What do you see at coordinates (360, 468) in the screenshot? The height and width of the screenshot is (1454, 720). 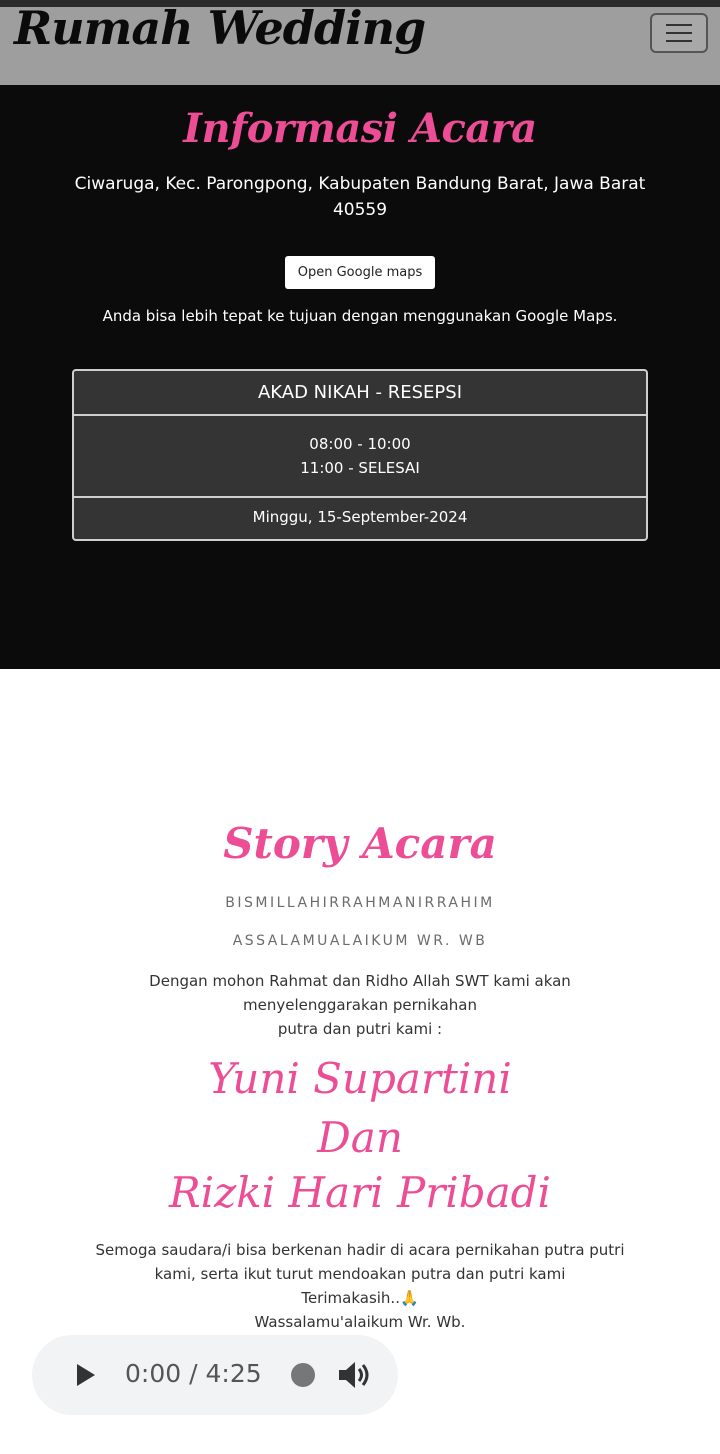 I see `time-resepsi: 11:00 - SELESAI` at bounding box center [360, 468].